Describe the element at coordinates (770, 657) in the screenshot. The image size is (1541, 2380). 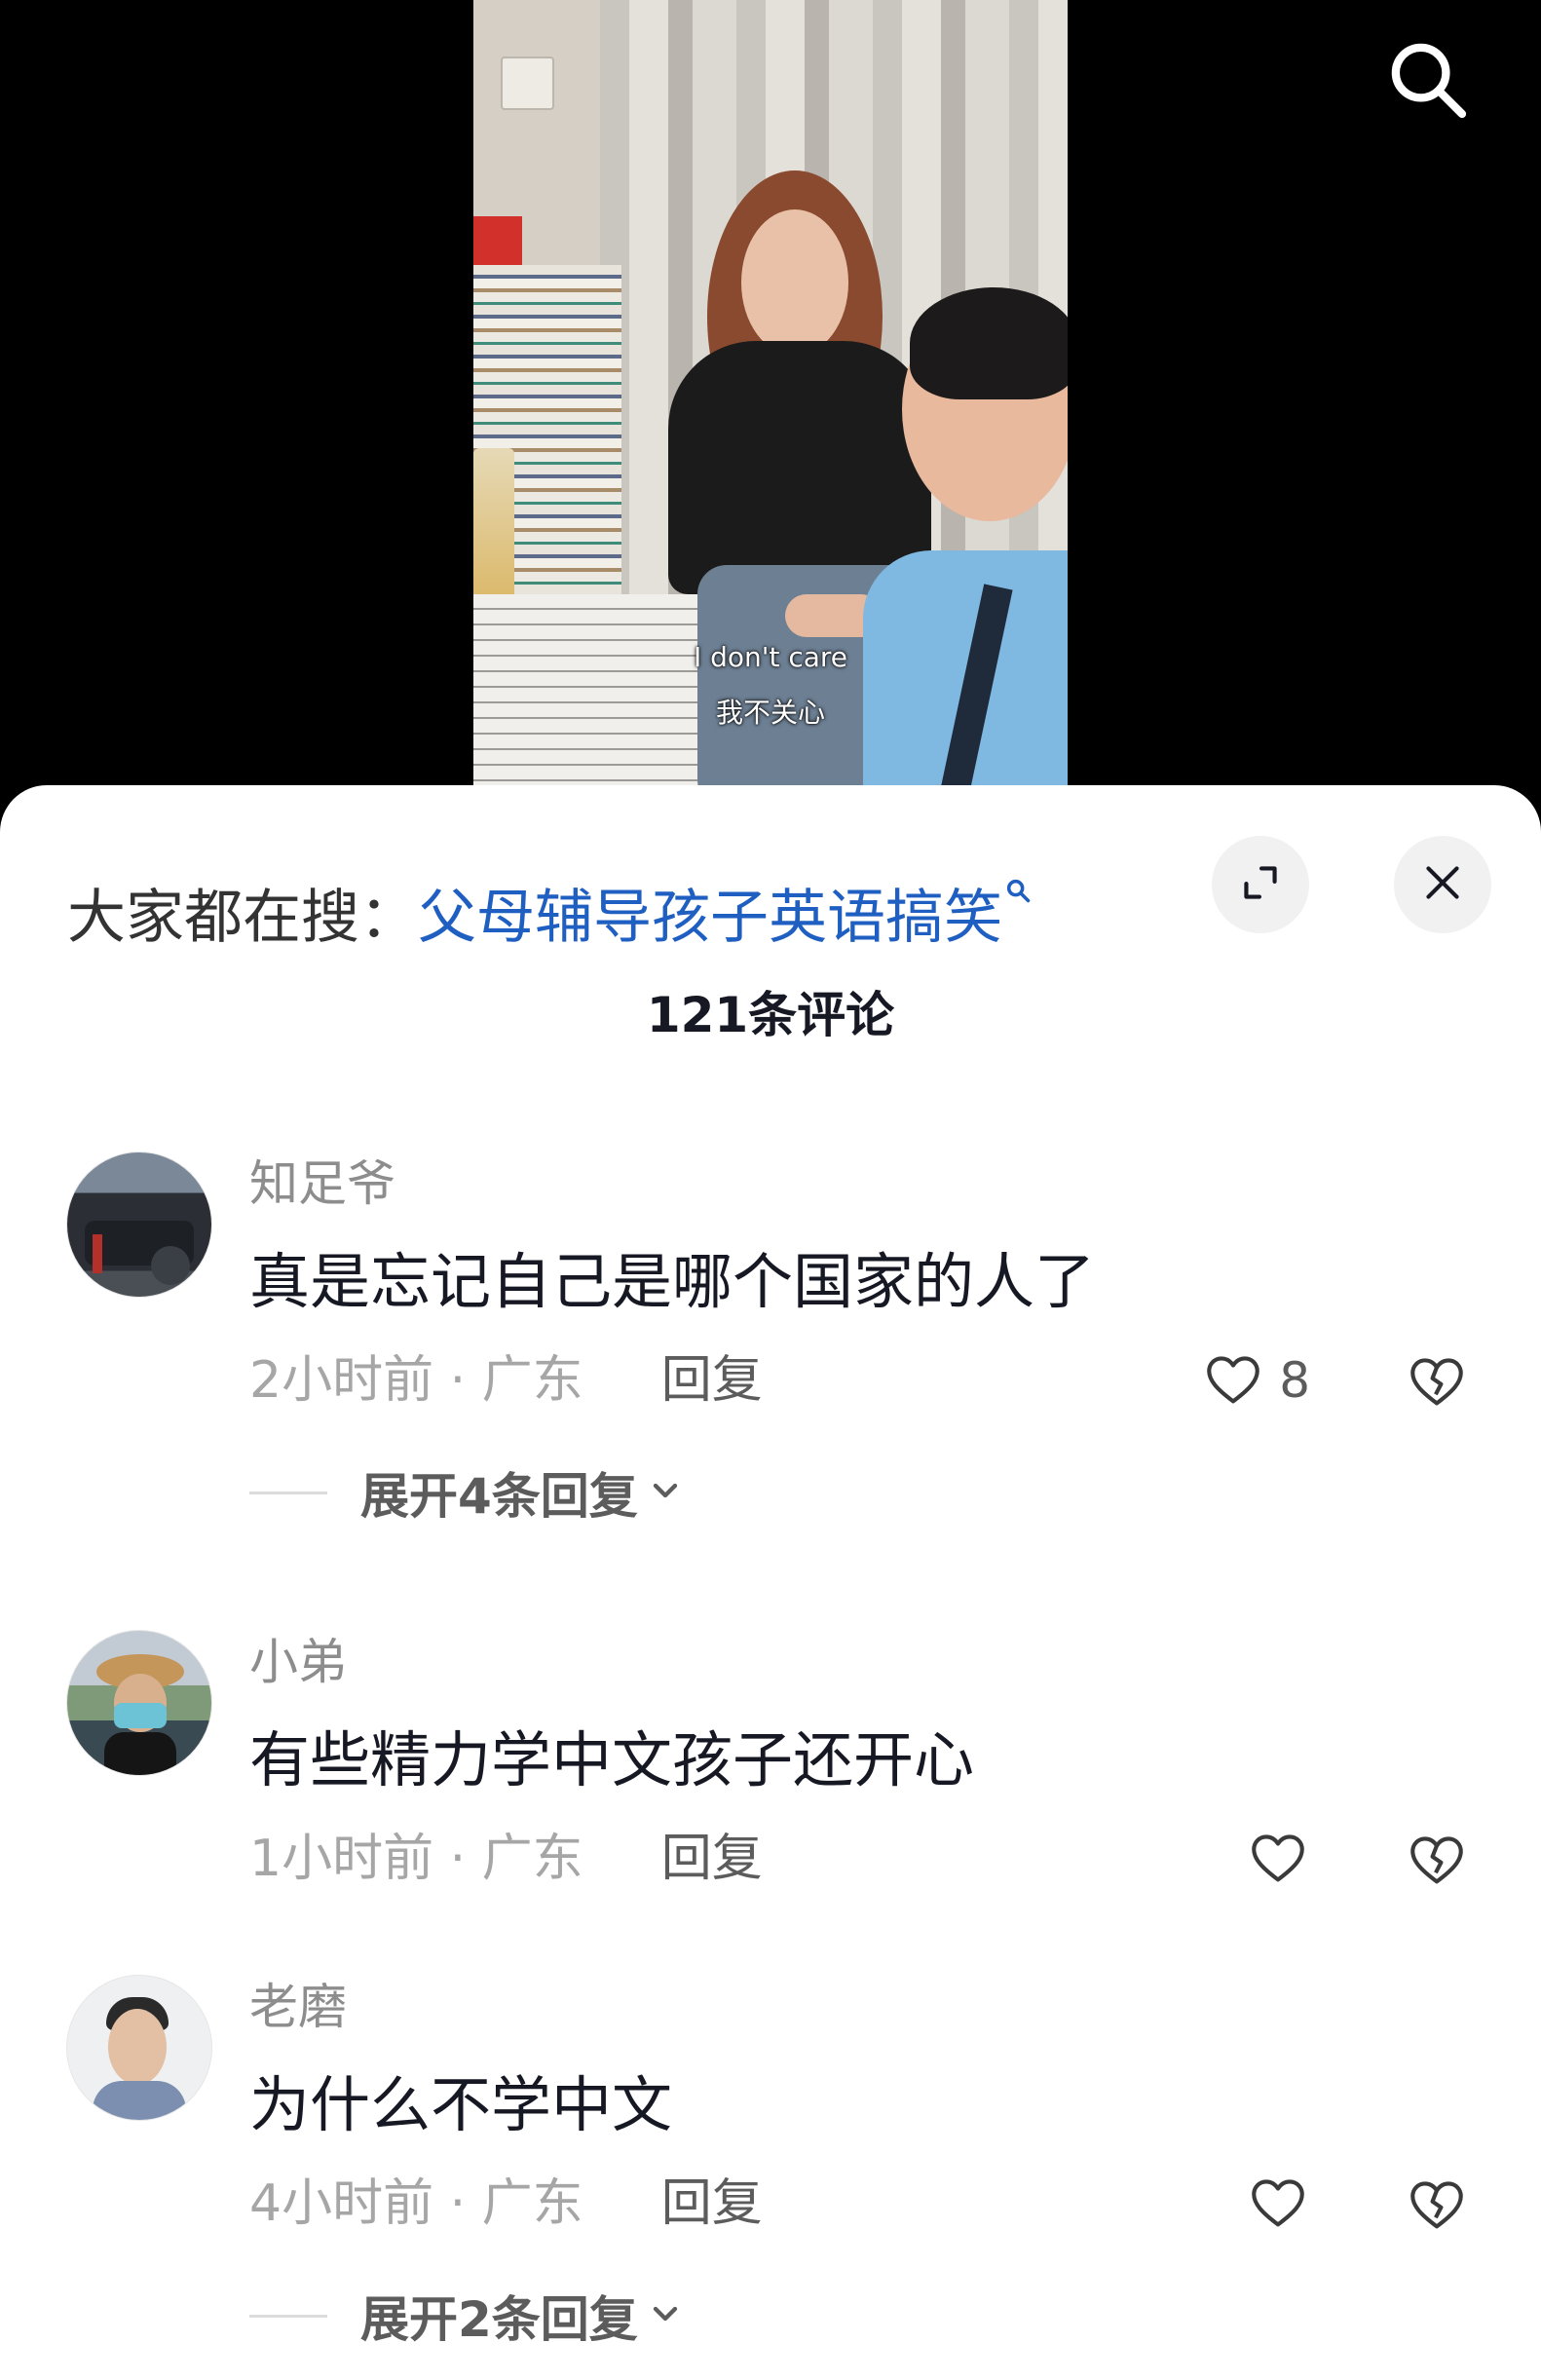
I see `video-subtitle-en: I don't care` at that location.